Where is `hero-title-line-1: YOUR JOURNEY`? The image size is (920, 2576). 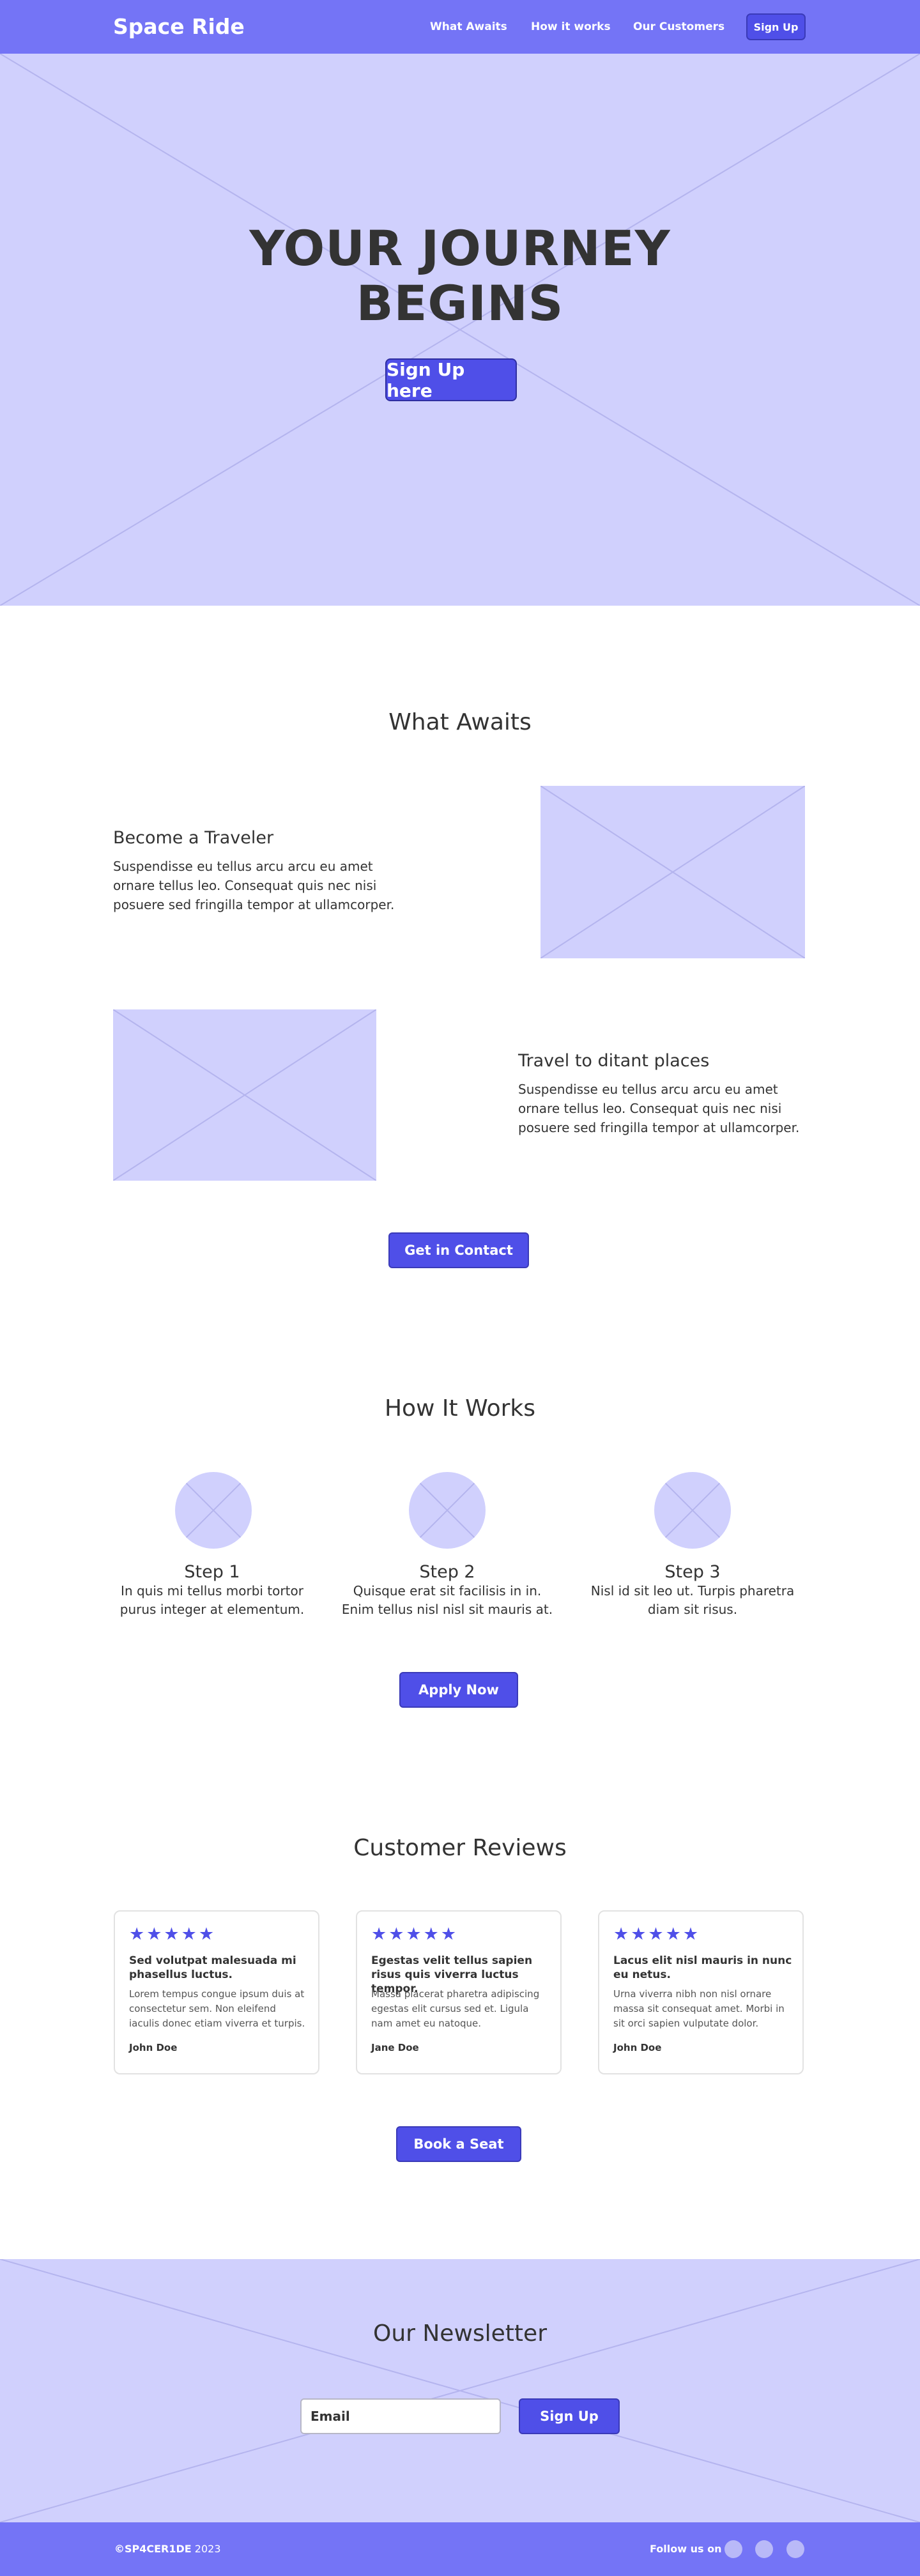
hero-title-line-1: YOUR JOURNEY is located at coordinates (460, 248).